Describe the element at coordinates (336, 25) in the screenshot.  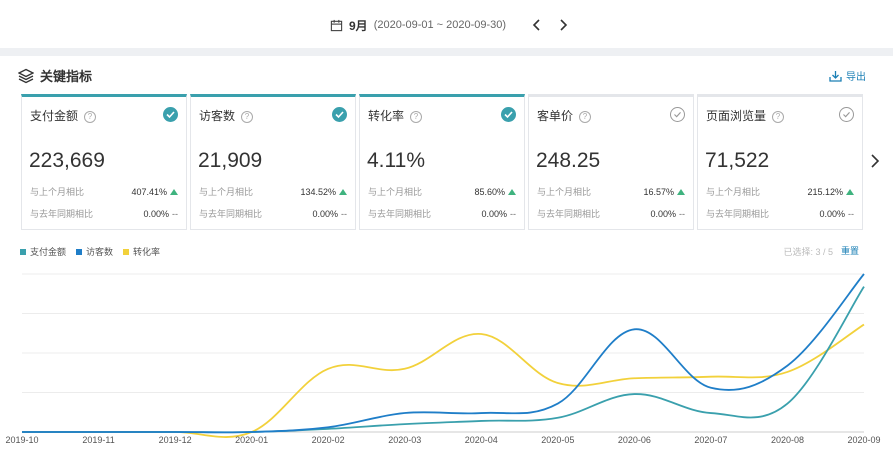
I see `calendar-icon` at that location.